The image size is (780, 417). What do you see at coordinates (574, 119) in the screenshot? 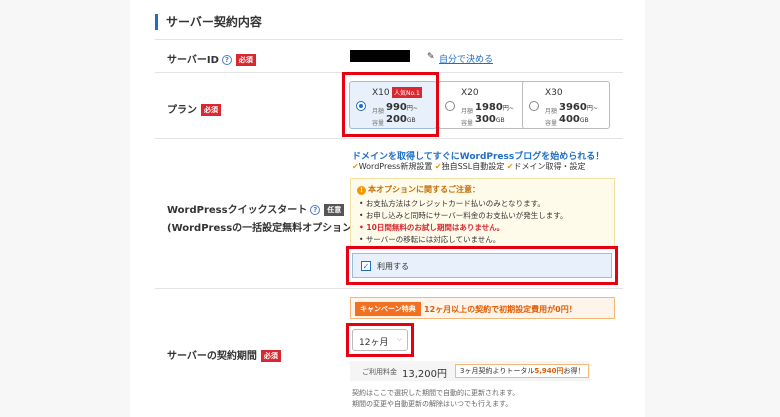
I see `plan-storage: 400GB` at bounding box center [574, 119].